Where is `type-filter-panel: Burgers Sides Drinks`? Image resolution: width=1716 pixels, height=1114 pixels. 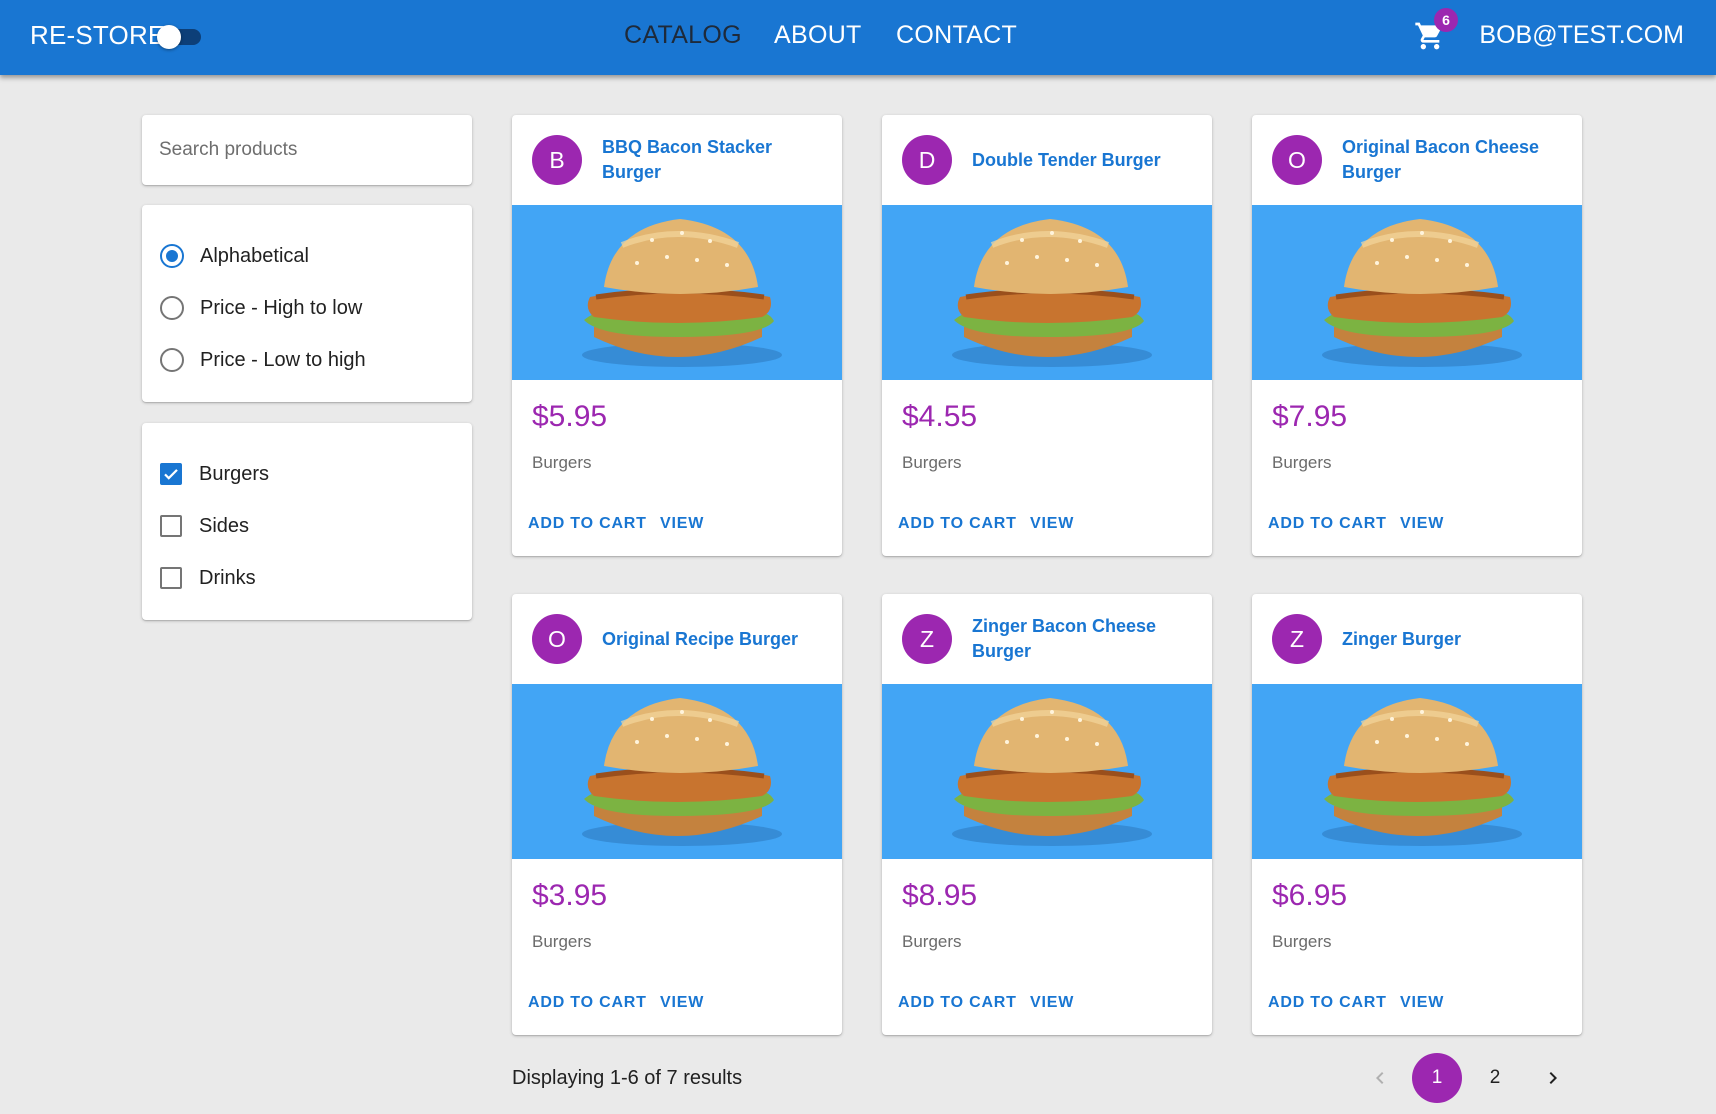
type-filter-panel: Burgers Sides Drinks is located at coordinates (307, 521).